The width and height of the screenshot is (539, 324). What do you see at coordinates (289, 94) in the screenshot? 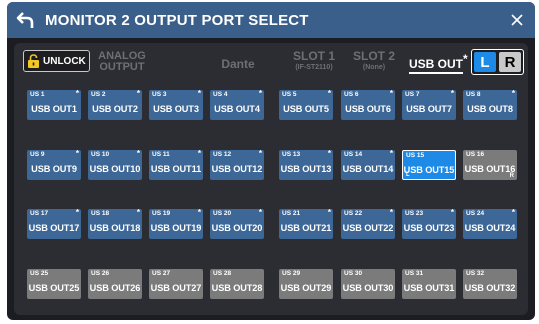
I see `port-number: US 5` at bounding box center [289, 94].